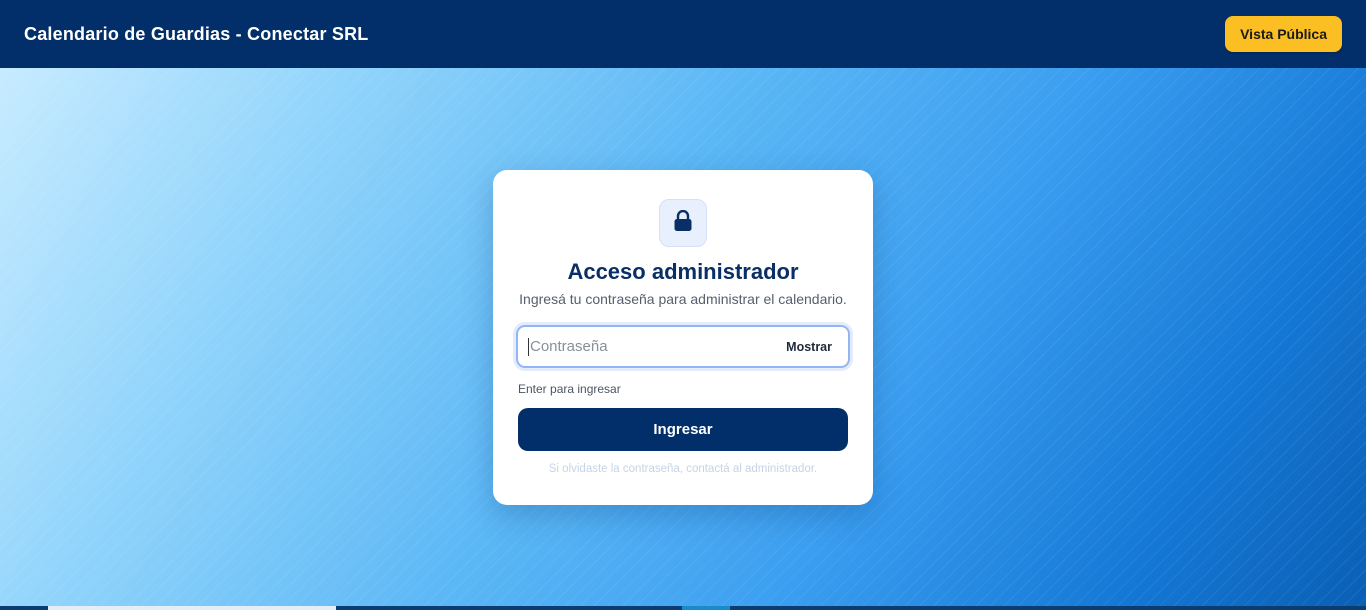 This screenshot has width=1366, height=610. Describe the element at coordinates (683, 429) in the screenshot. I see `login-button: Ingresar` at that location.